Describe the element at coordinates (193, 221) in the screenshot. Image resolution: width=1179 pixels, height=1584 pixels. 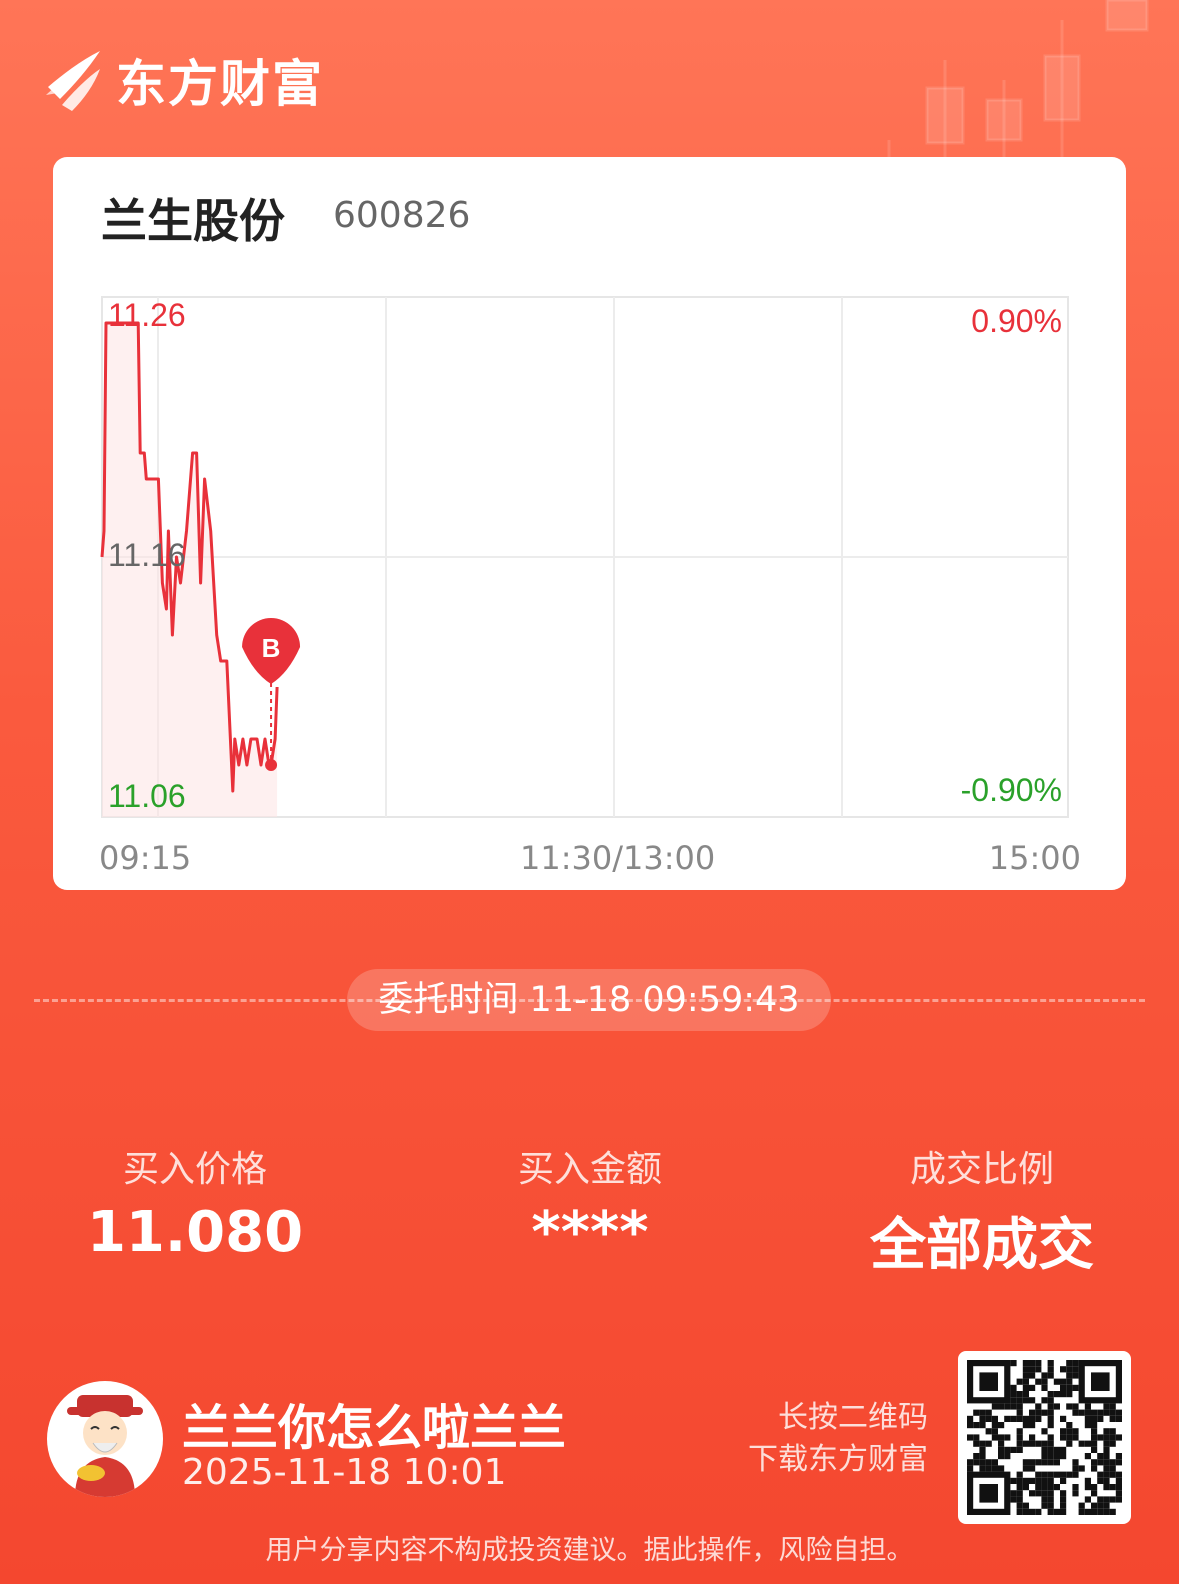
I see `stock-name: 兰生股份` at that location.